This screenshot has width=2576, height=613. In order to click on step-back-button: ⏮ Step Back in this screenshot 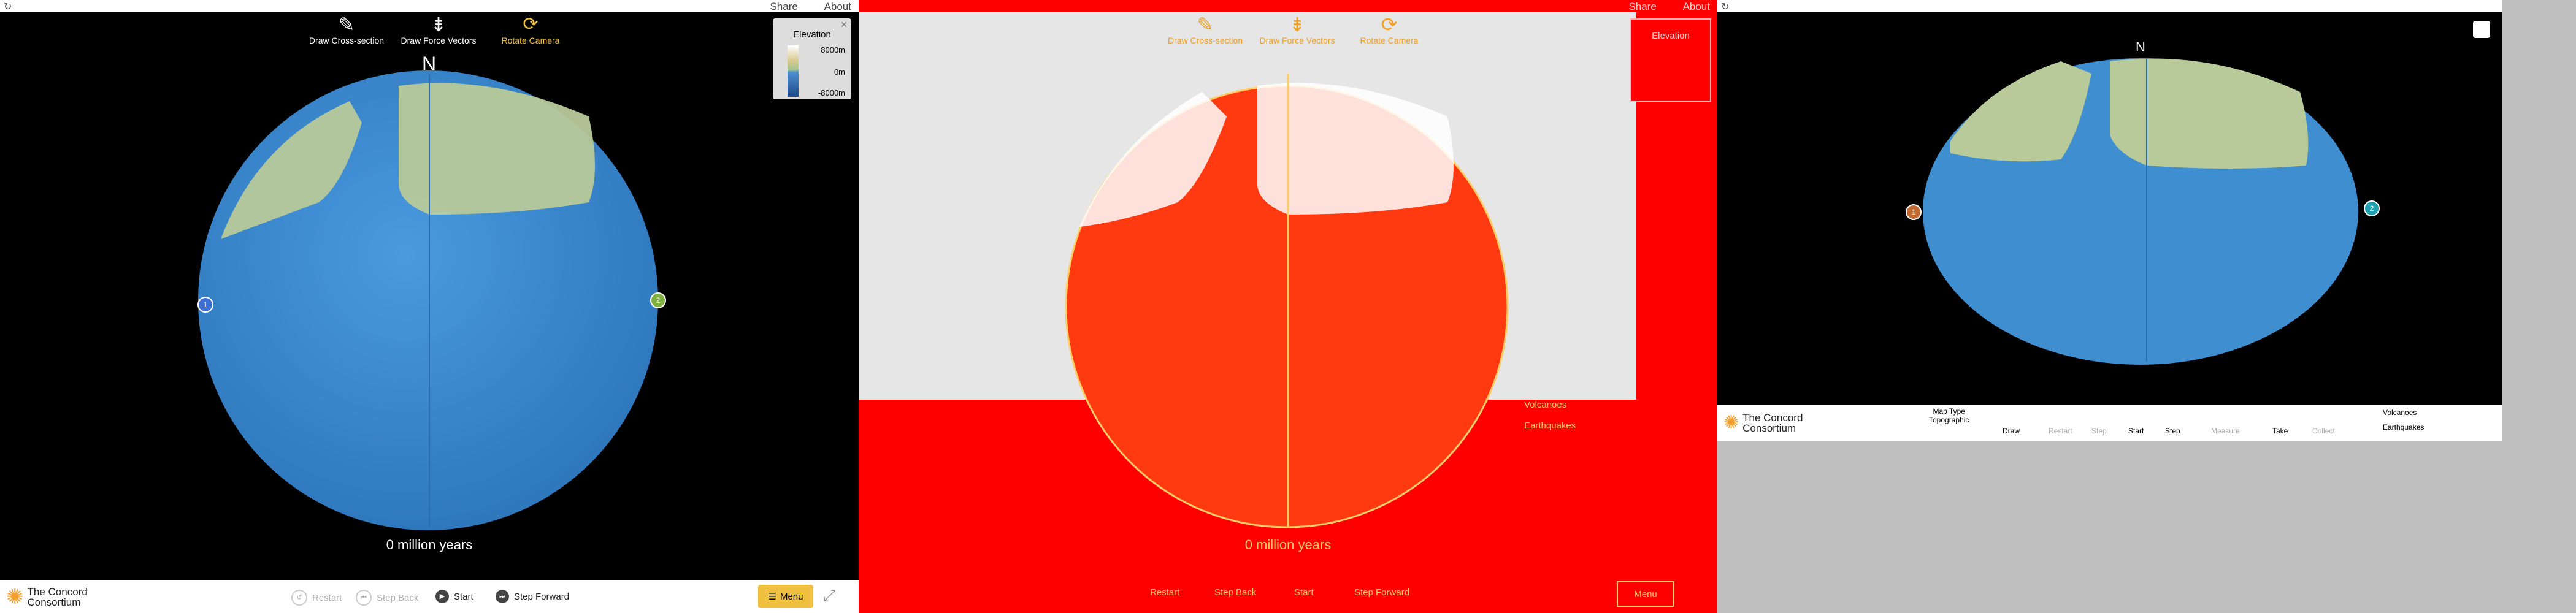, I will do `click(387, 598)`.